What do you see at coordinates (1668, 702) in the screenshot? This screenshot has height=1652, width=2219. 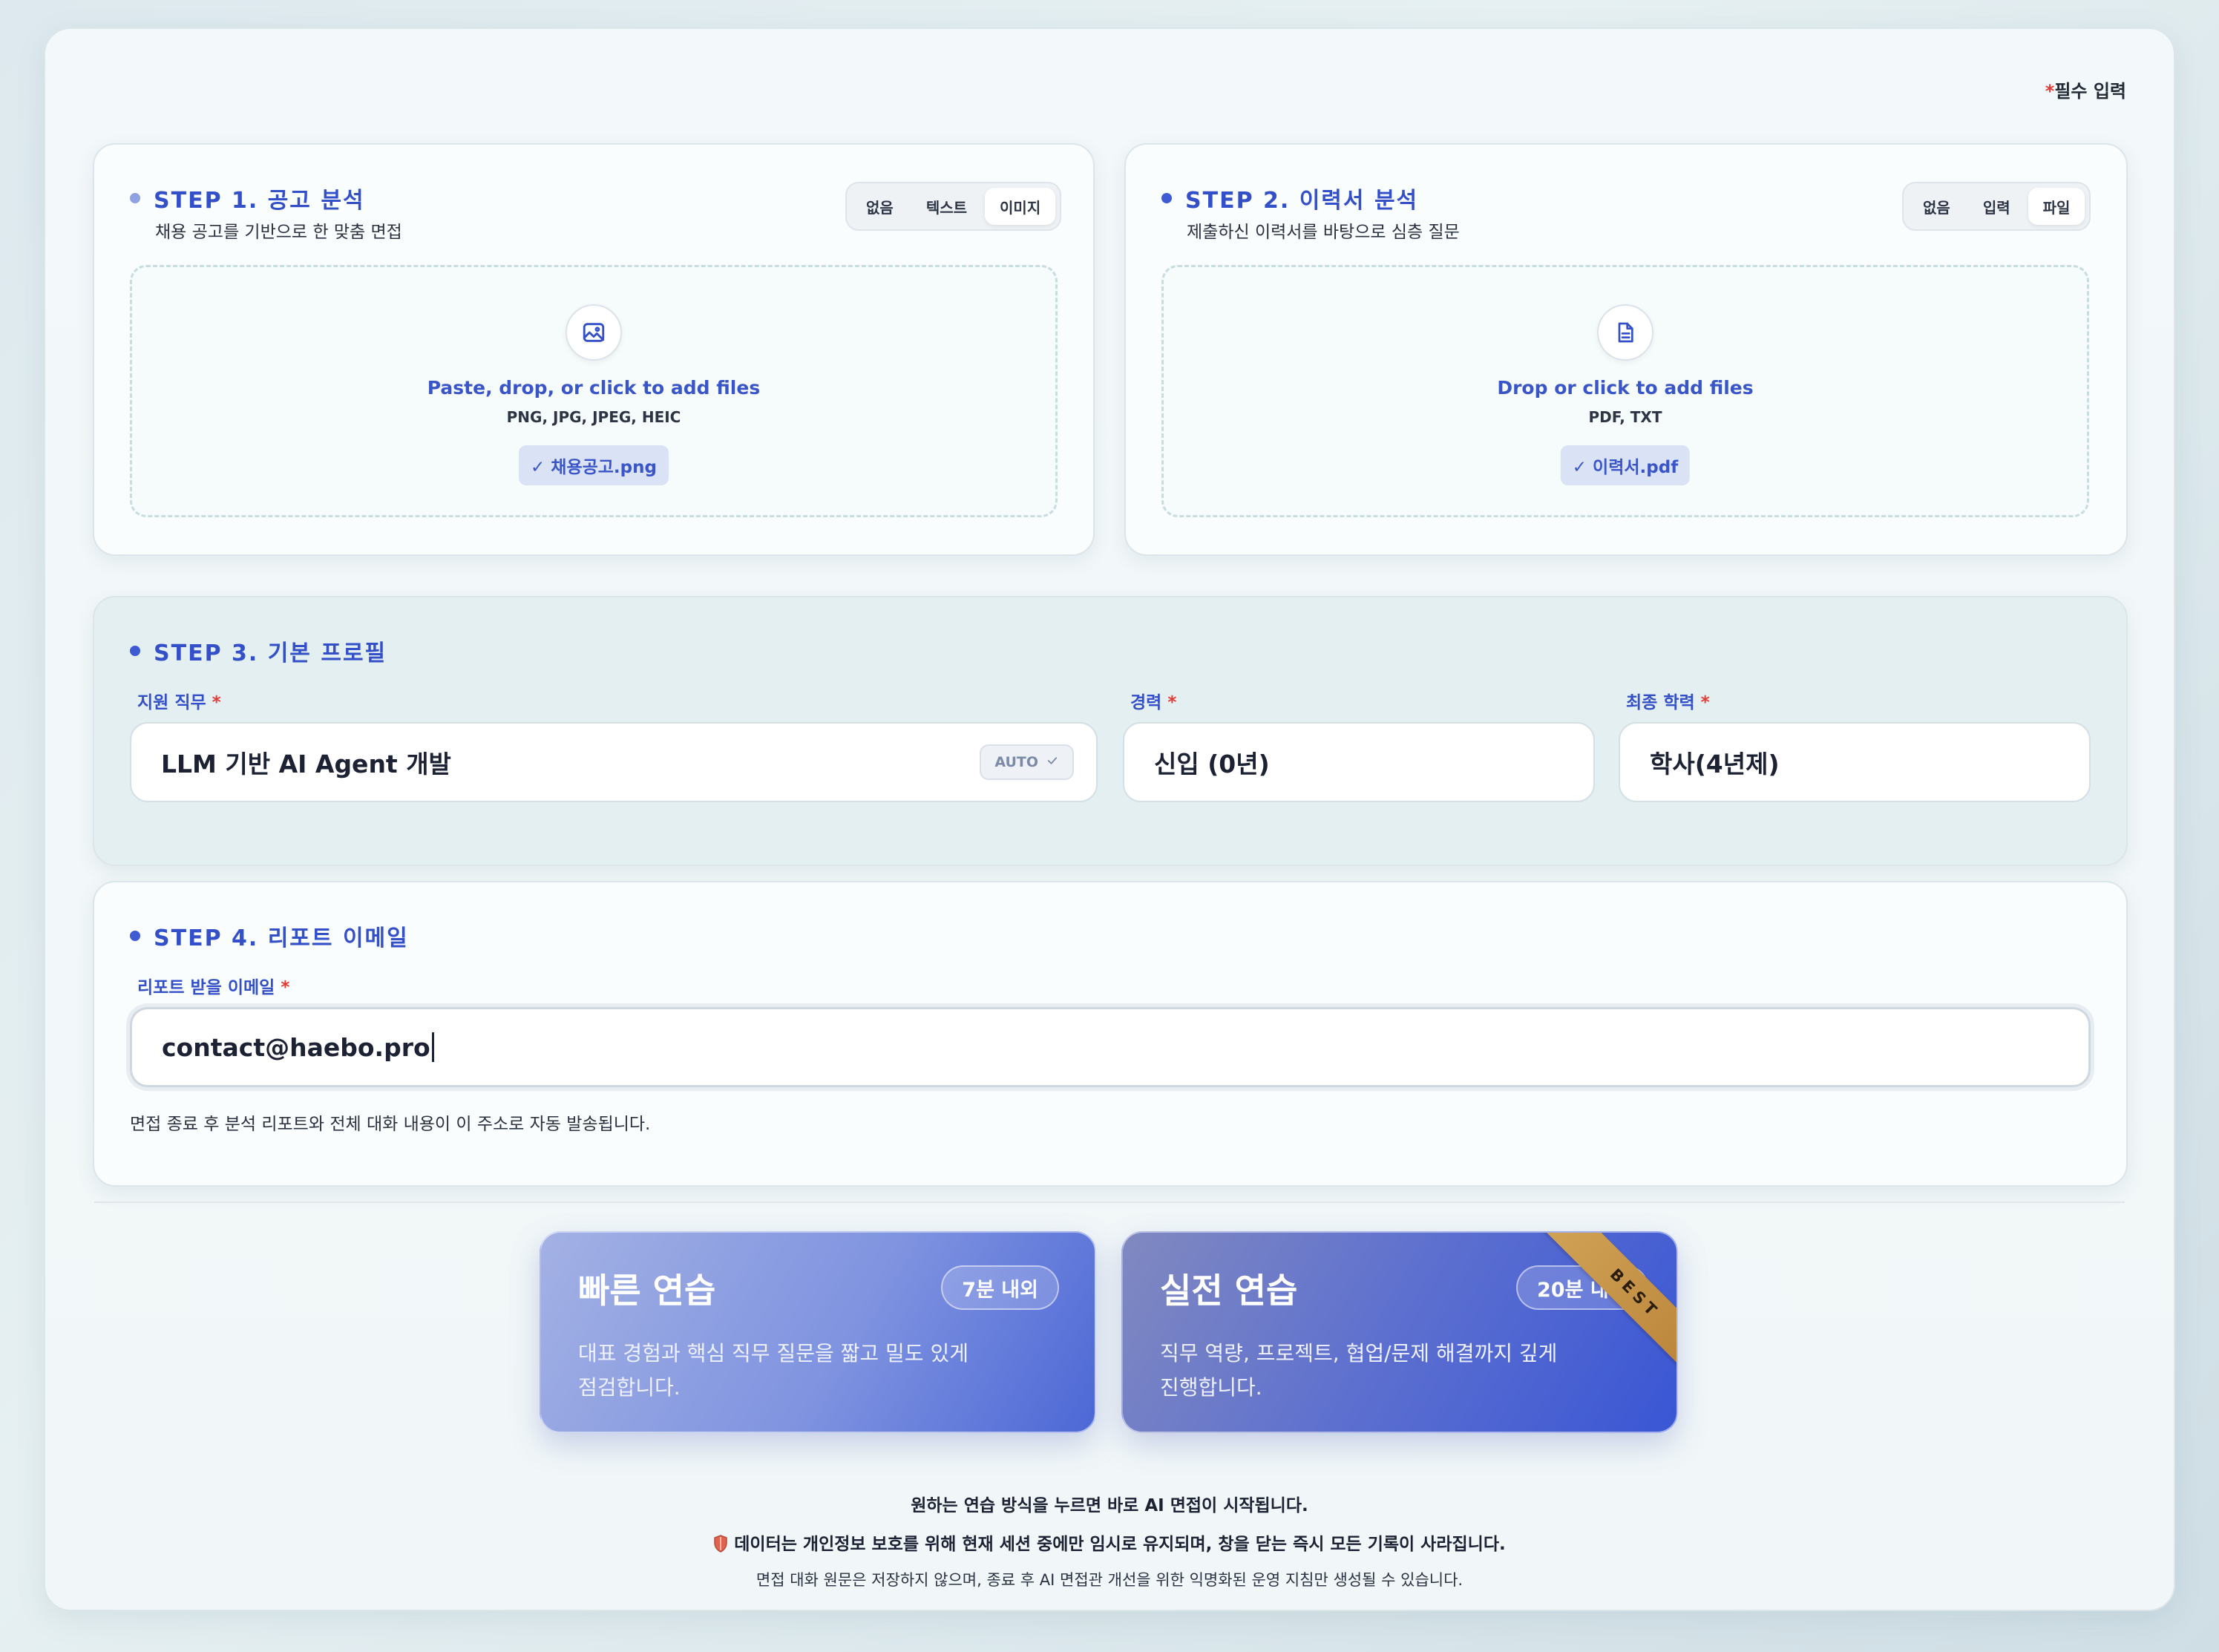 I see `education-label: 최종 학력 *` at bounding box center [1668, 702].